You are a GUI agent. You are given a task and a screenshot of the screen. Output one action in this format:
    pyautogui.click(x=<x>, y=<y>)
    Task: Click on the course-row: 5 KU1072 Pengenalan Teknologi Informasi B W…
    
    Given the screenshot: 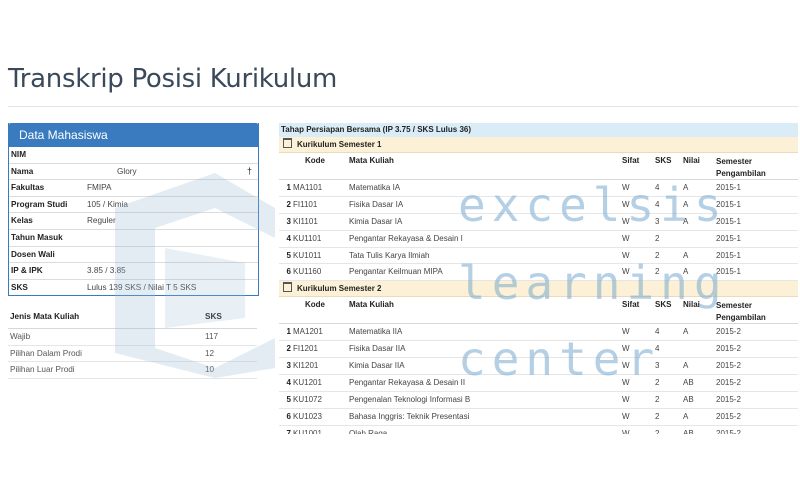 What is the action you would take?
    pyautogui.click(x=538, y=400)
    